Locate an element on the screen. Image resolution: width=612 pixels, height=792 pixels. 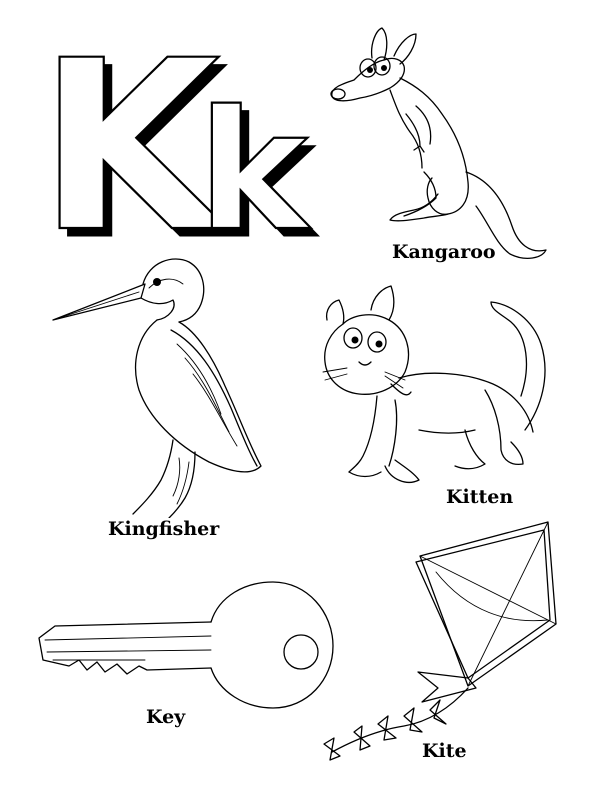
kite-icon is located at coordinates (440, 641).